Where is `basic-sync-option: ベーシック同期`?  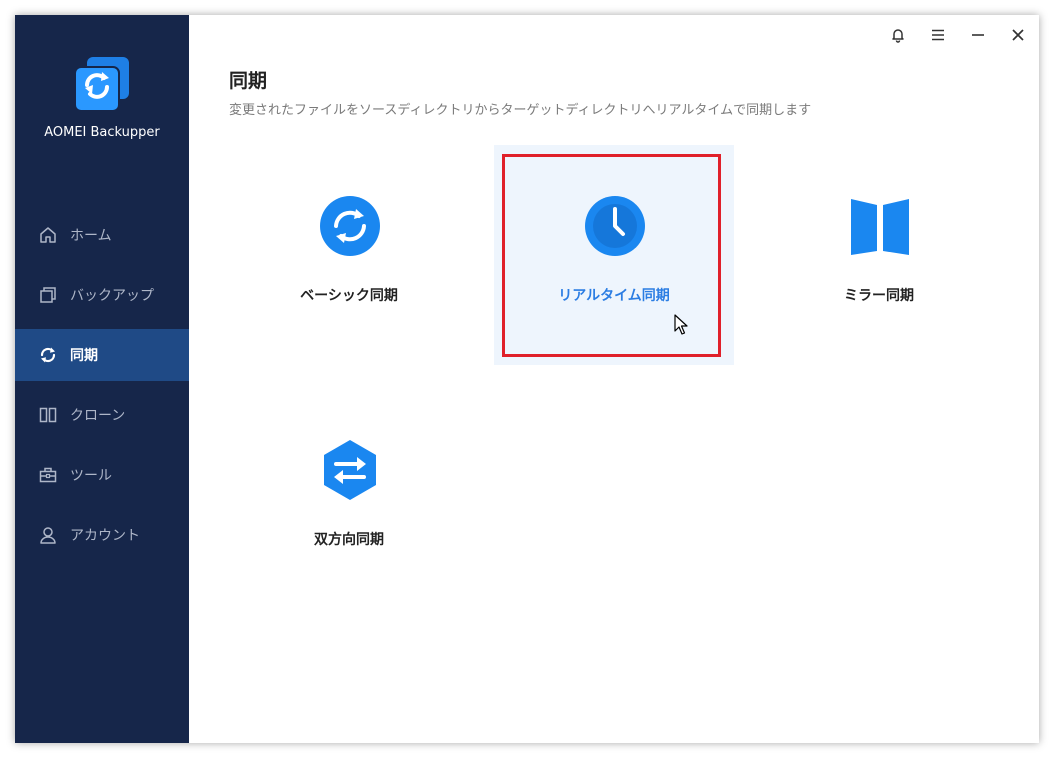 basic-sync-option: ベーシック同期 is located at coordinates (349, 255).